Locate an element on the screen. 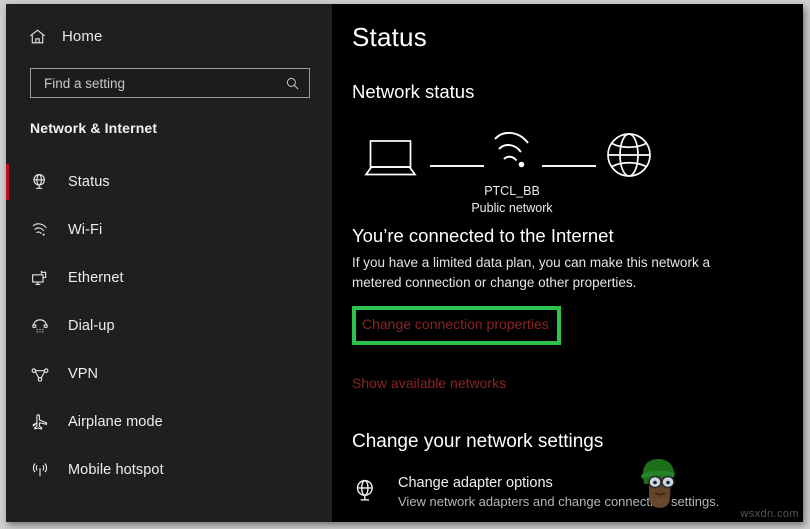 The height and width of the screenshot is (529, 810). sidebar-item-dialup: Dial-up is located at coordinates (169, 326).